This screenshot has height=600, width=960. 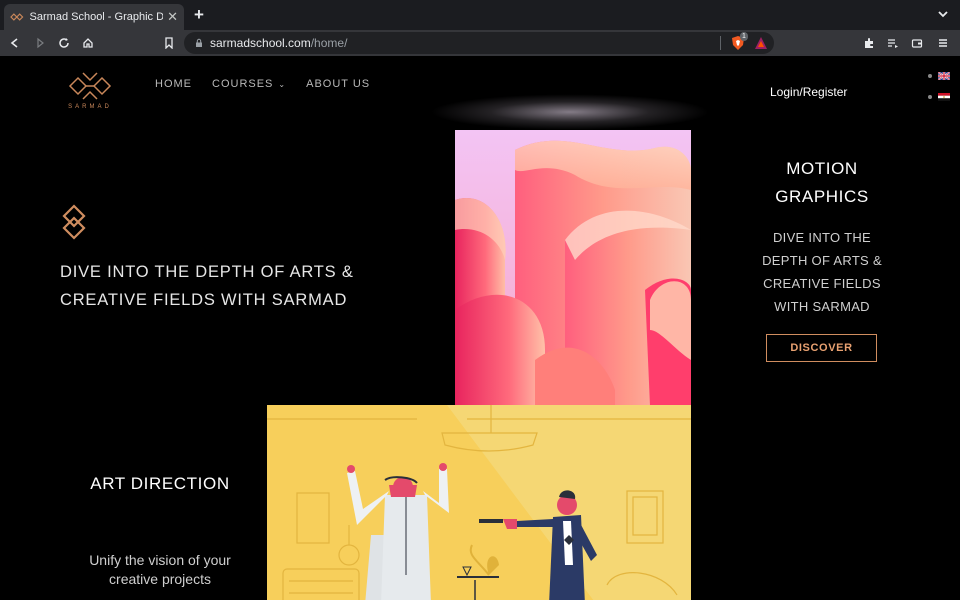 I want to click on tab-title: Sarmad School - Graphic Desig, so click(x=96, y=17).